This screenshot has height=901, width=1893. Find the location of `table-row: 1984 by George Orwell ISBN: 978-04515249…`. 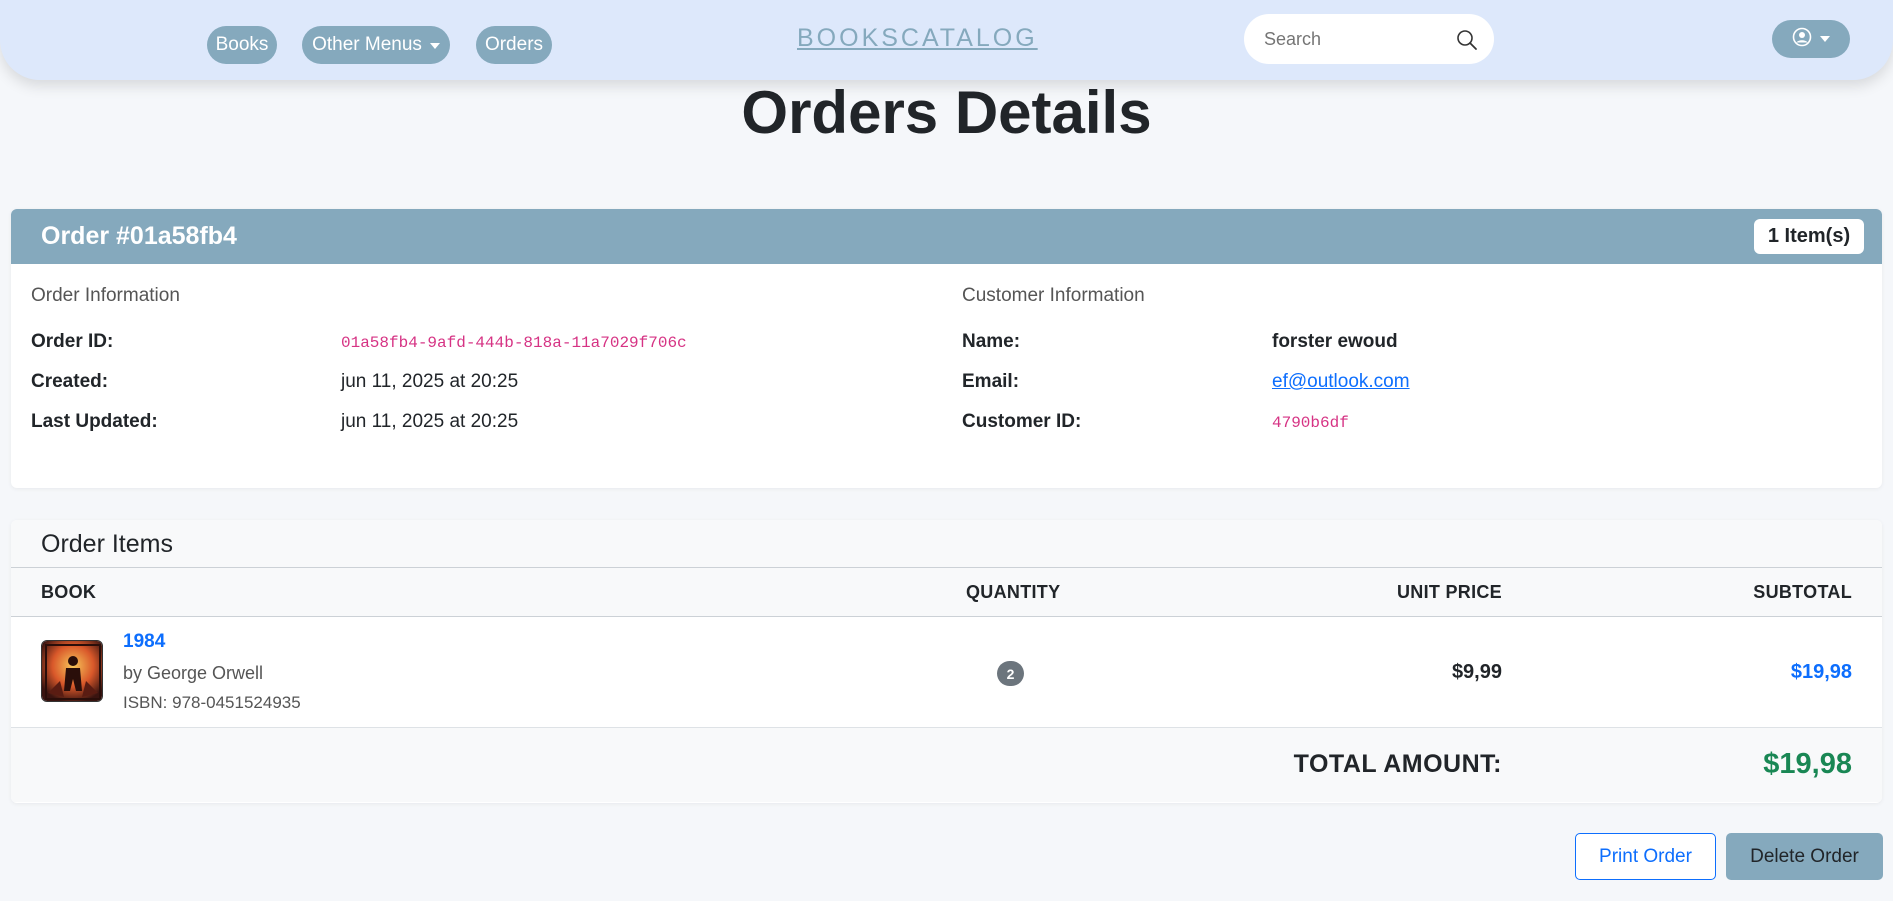

table-row: 1984 by George Orwell ISBN: 978-04515249… is located at coordinates (946, 672).